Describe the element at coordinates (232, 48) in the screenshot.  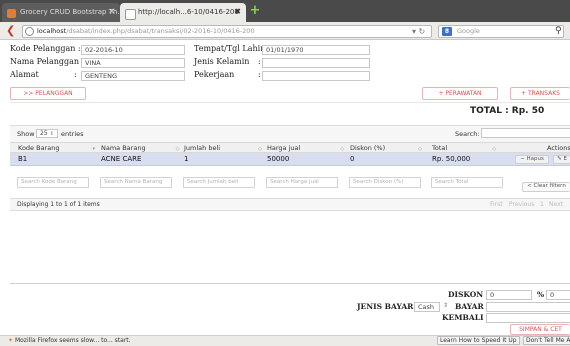
I see `tempat-tgl-lahir-label: Tempat/Tgl Lahir :` at that location.